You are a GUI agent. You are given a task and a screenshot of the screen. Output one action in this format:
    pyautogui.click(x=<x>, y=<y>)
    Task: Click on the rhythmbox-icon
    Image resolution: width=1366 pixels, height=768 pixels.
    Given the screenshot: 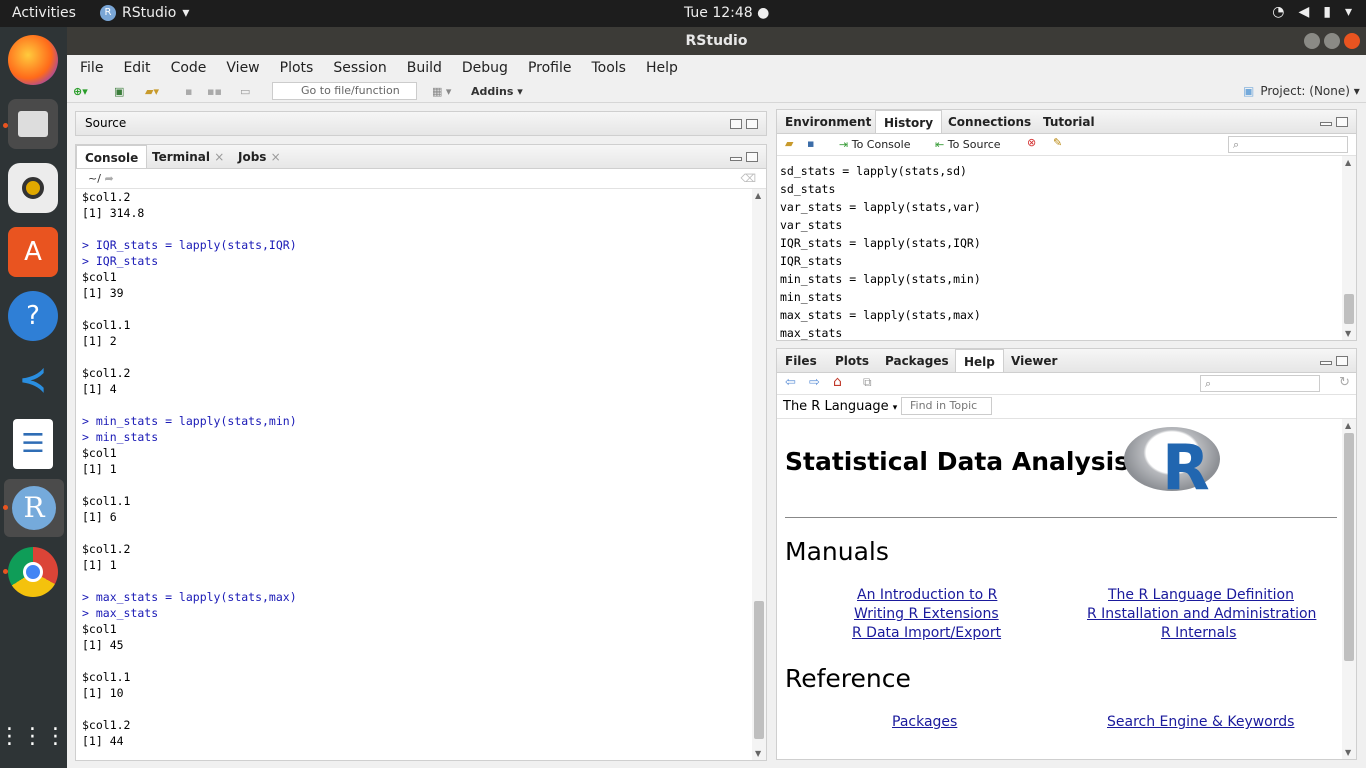 What is the action you would take?
    pyautogui.click(x=33, y=188)
    